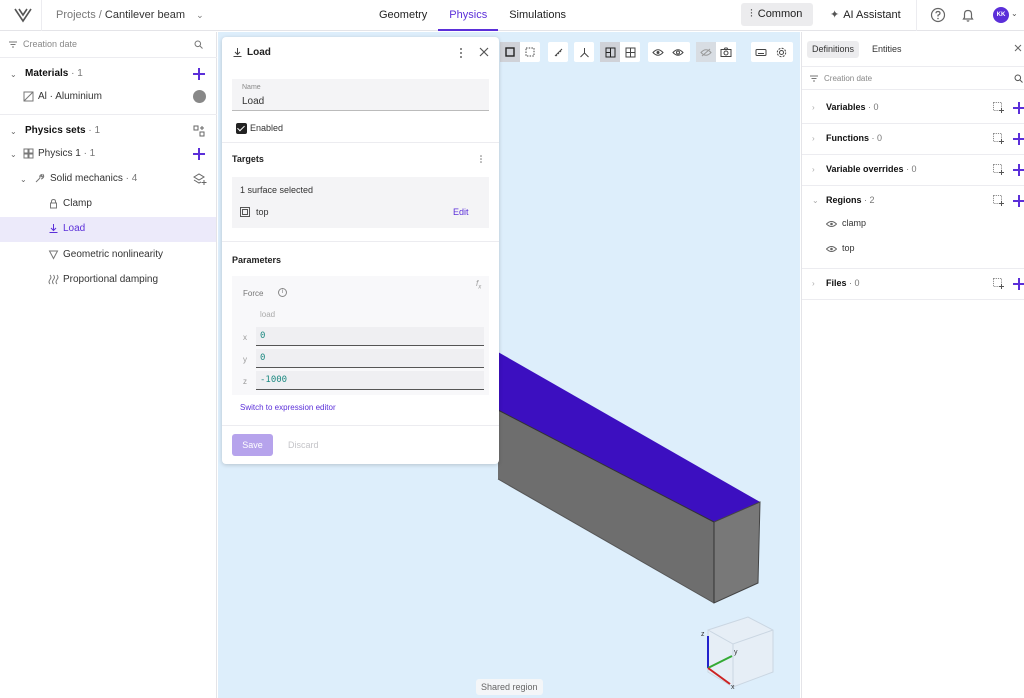 This screenshot has height=698, width=1024. What do you see at coordinates (1018, 139) in the screenshot?
I see `add-function-icon` at bounding box center [1018, 139].